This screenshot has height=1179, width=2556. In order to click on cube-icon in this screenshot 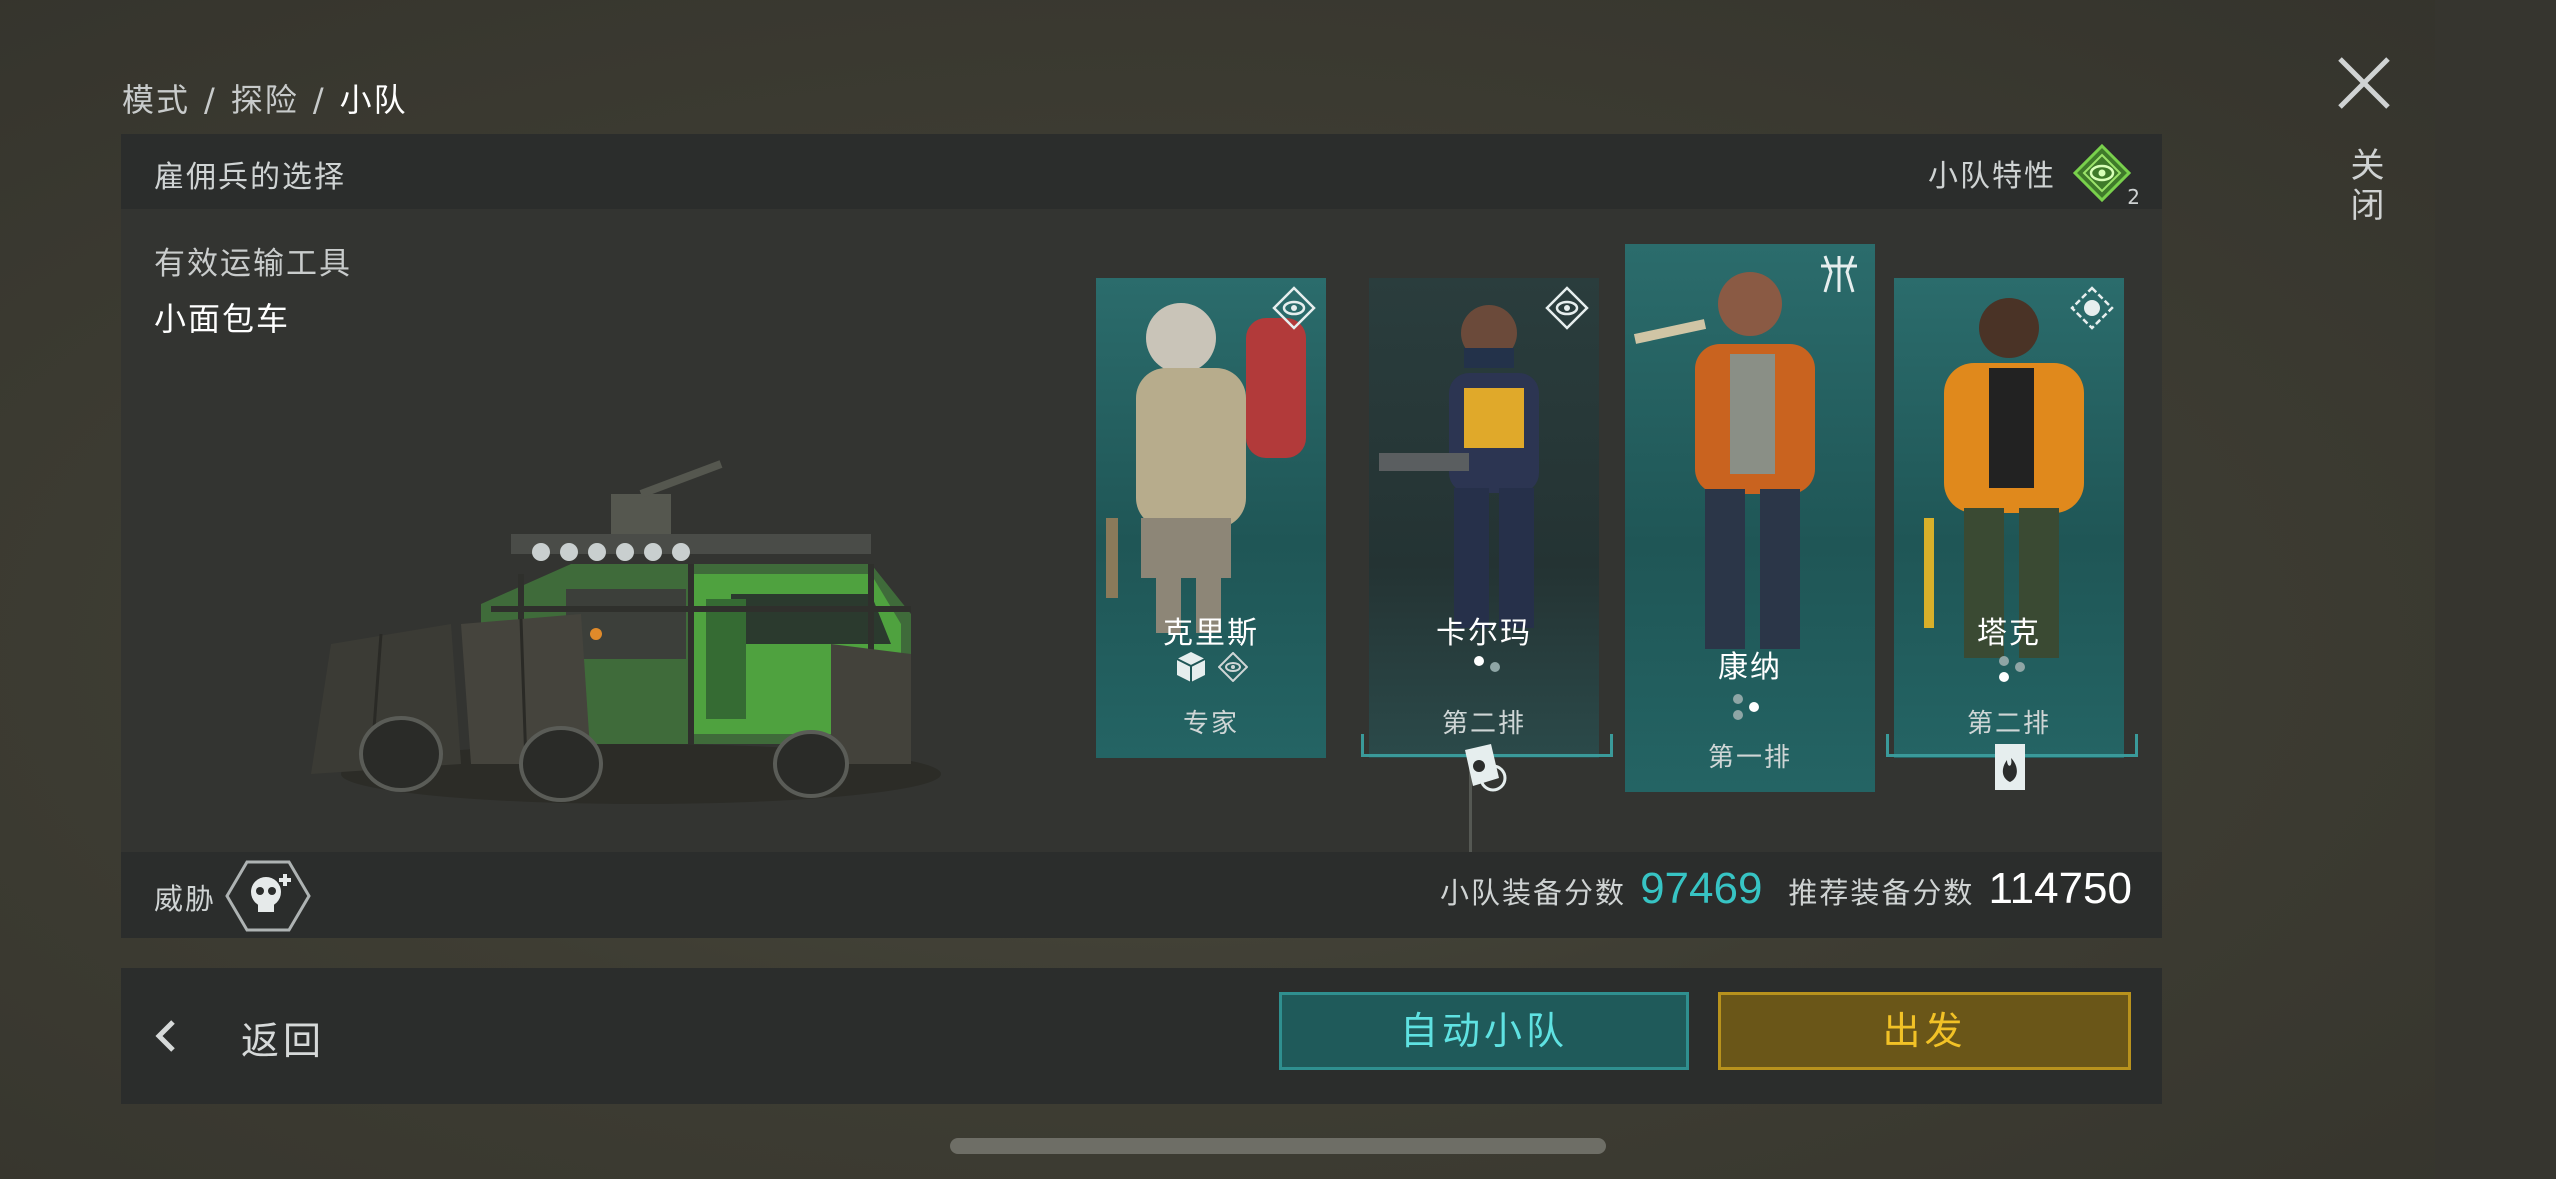, I will do `click(1191, 667)`.